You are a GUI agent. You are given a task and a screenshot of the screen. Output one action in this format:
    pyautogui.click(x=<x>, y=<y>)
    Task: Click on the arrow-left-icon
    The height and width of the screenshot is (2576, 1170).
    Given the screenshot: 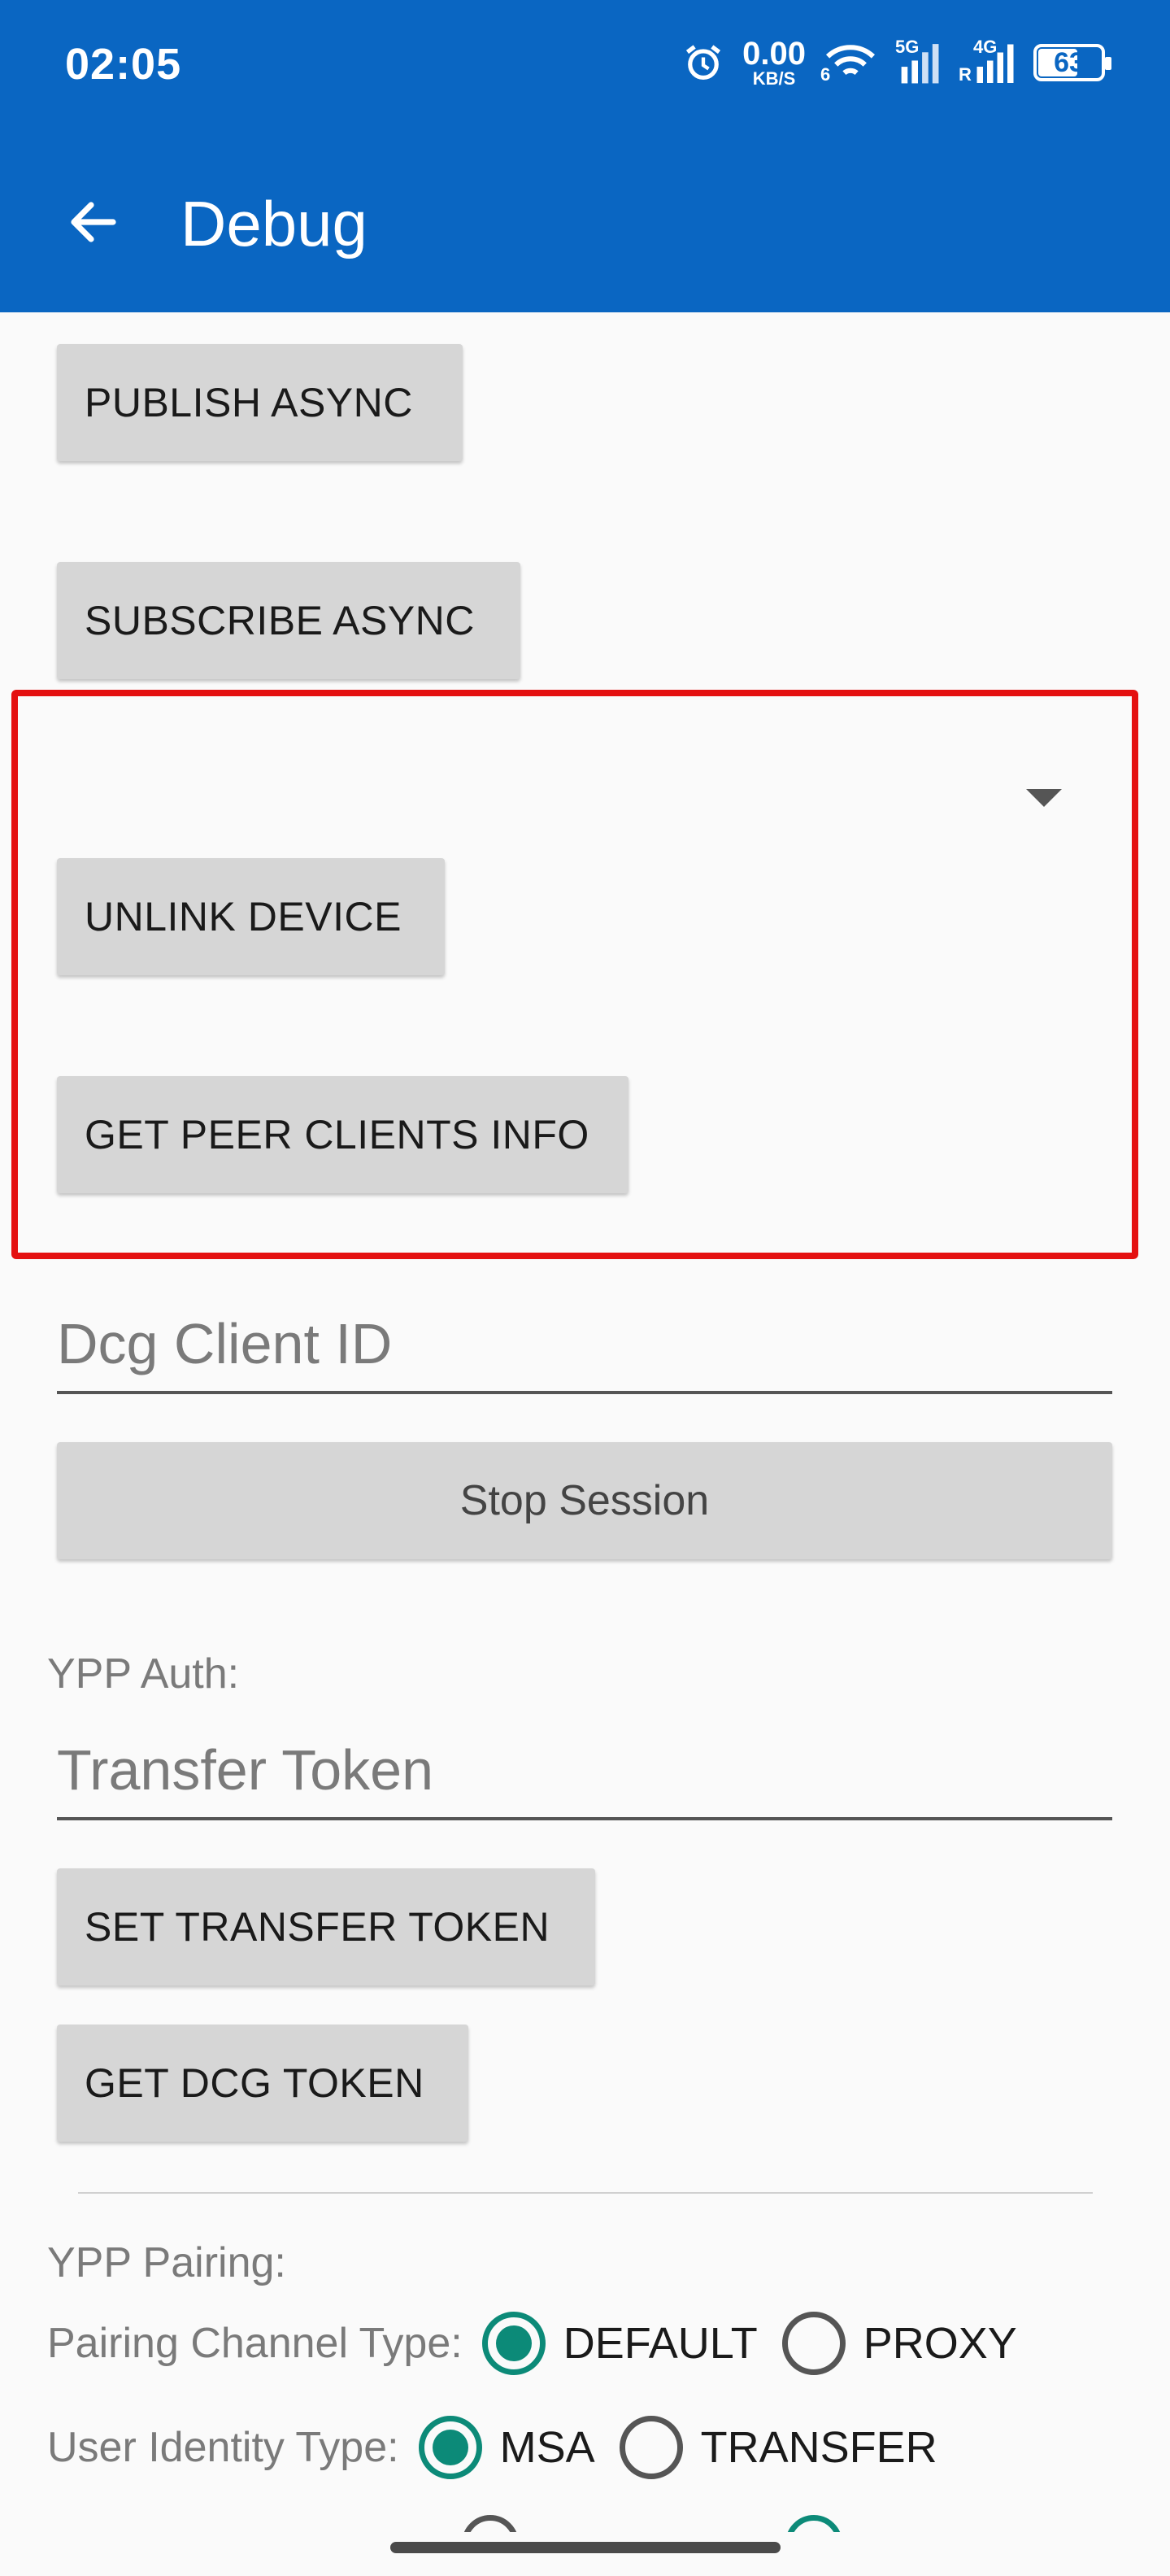 What is the action you would take?
    pyautogui.click(x=93, y=222)
    